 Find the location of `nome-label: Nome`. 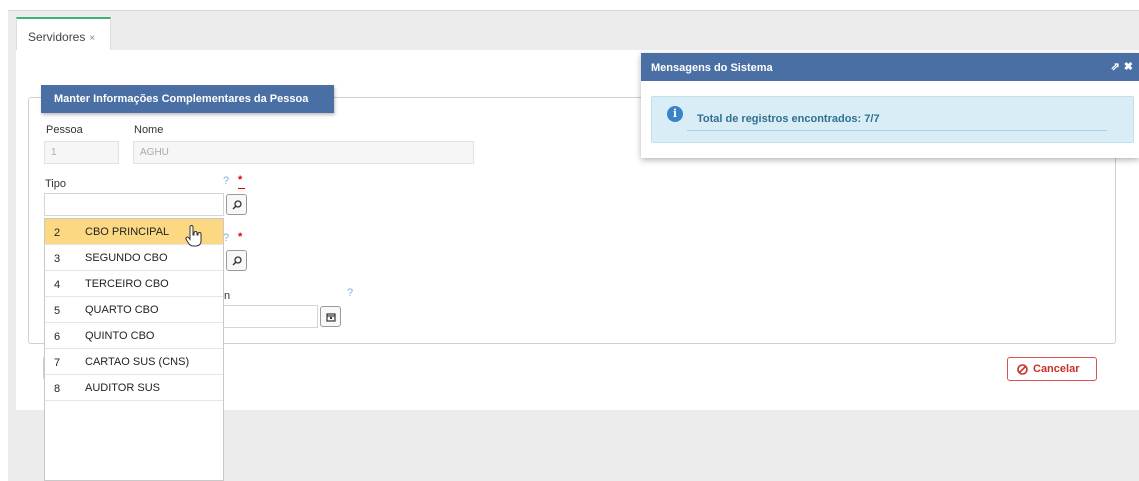

nome-label: Nome is located at coordinates (149, 130).